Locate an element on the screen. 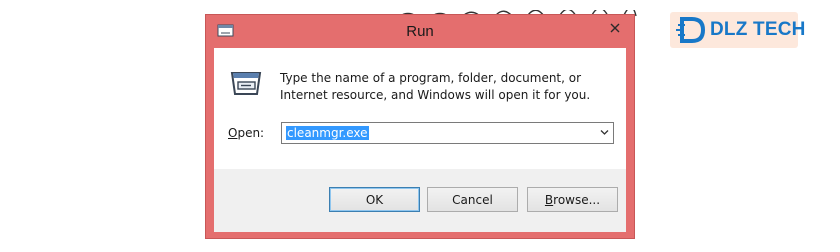  chevron-down-icon is located at coordinates (604, 132).